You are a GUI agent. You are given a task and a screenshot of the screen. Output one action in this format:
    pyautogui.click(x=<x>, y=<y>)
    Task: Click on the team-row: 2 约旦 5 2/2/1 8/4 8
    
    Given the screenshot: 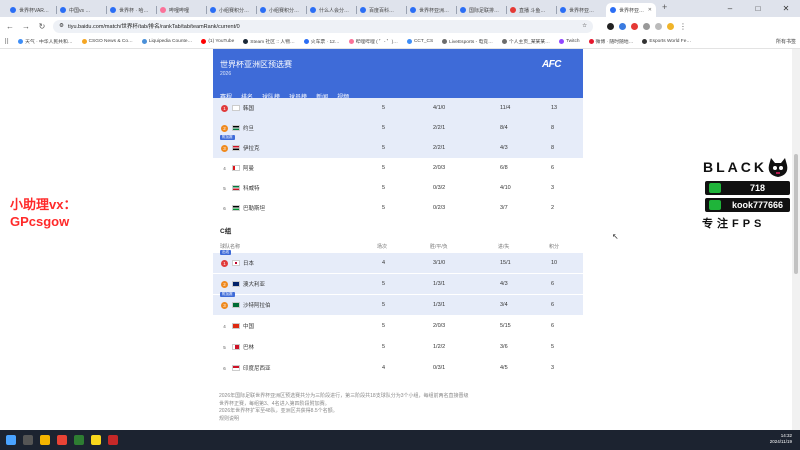 What is the action you would take?
    pyautogui.click(x=398, y=128)
    